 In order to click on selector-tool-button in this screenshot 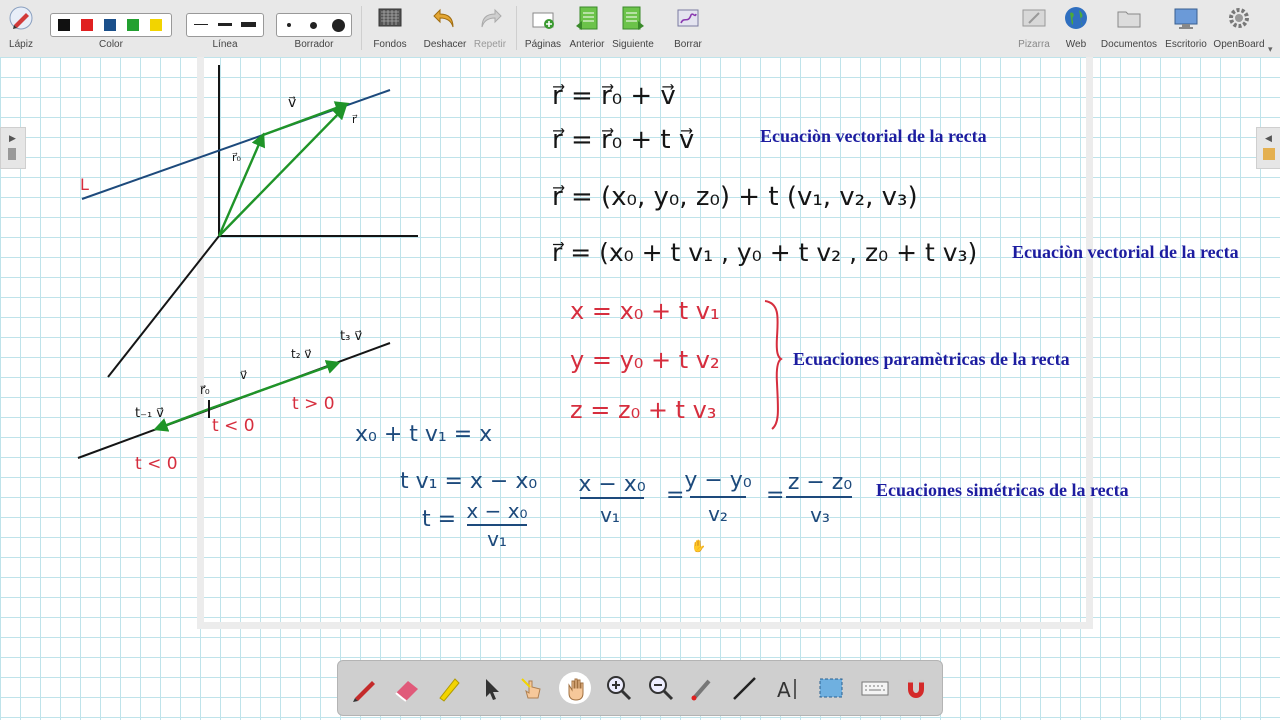, I will do `click(491, 688)`.